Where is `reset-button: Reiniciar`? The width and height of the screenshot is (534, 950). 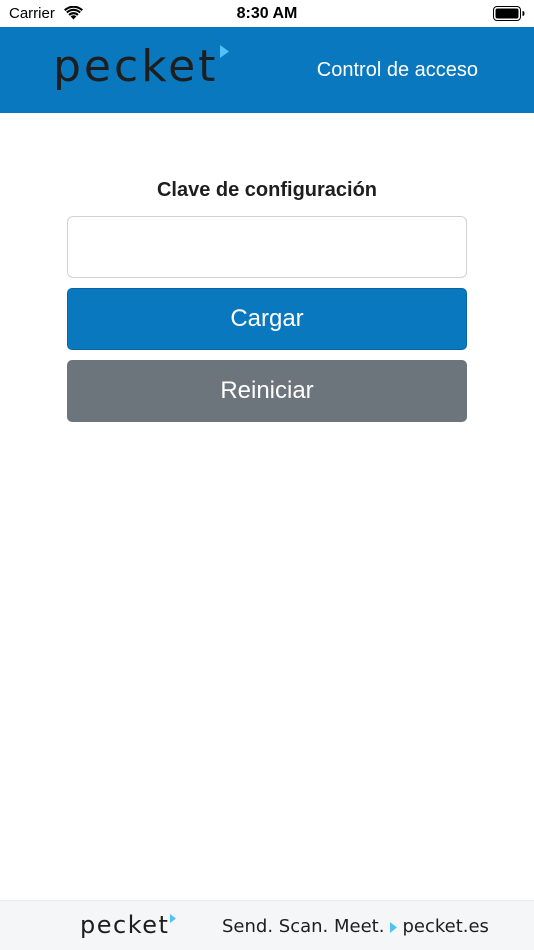 reset-button: Reiniciar is located at coordinates (267, 391).